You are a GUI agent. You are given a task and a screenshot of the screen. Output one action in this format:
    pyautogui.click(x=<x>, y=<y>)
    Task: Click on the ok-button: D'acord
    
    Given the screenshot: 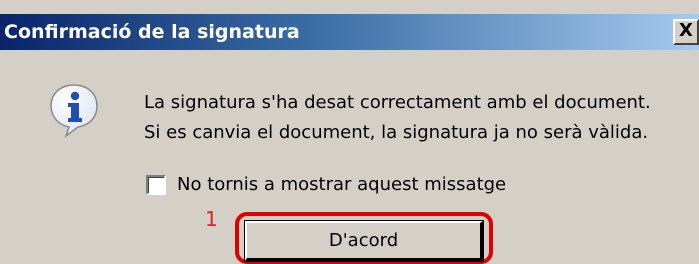 What is the action you would take?
    pyautogui.click(x=364, y=241)
    